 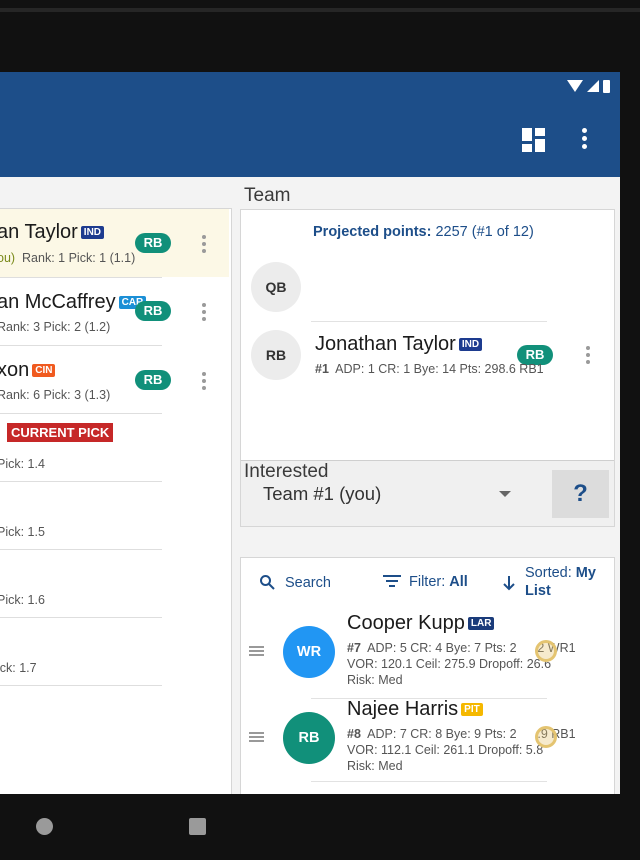 I want to click on arrow-down-icon, so click(x=509, y=583).